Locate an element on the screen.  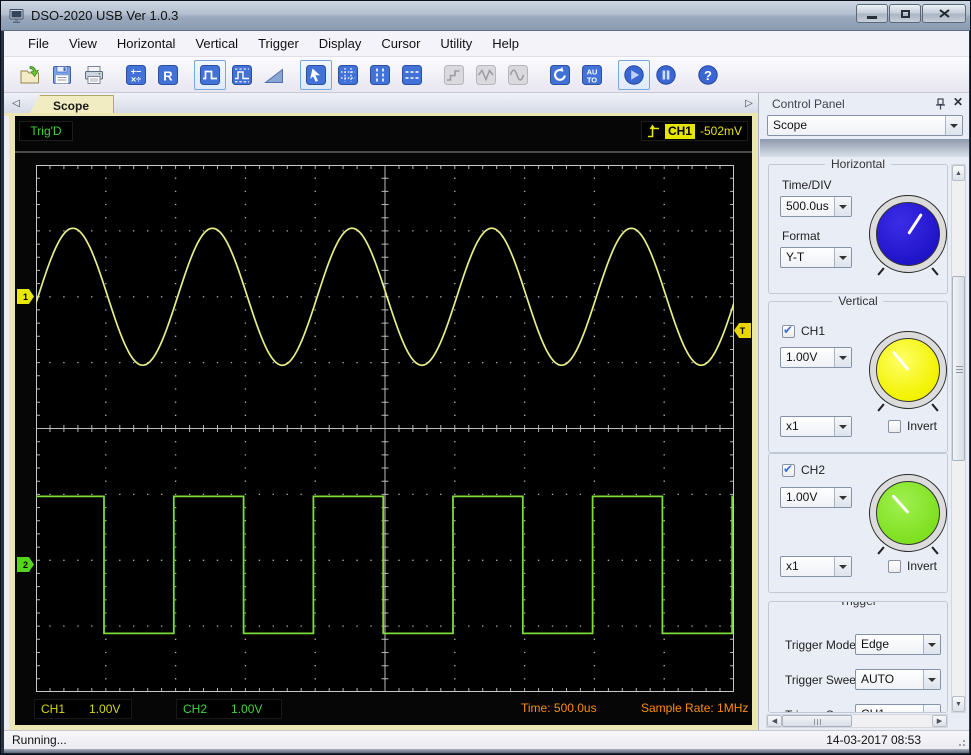
print-button is located at coordinates (94, 75).